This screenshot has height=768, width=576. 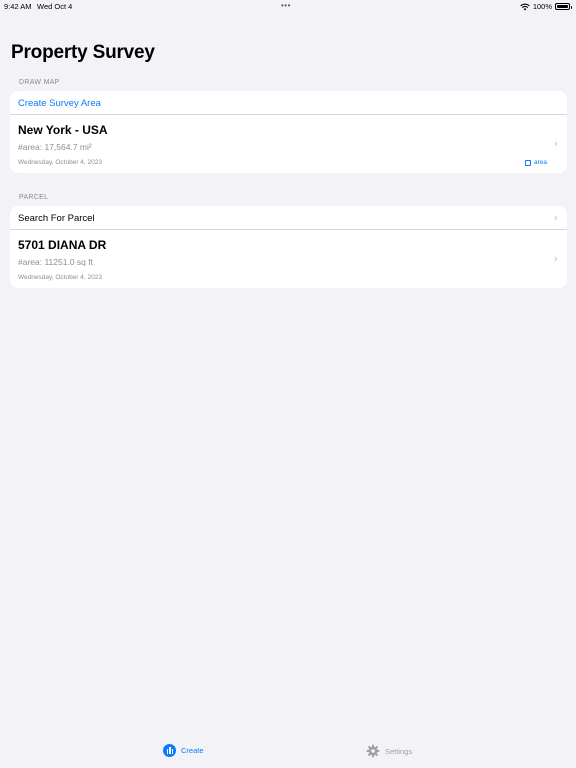 What do you see at coordinates (169, 750) in the screenshot?
I see `chart-icon` at bounding box center [169, 750].